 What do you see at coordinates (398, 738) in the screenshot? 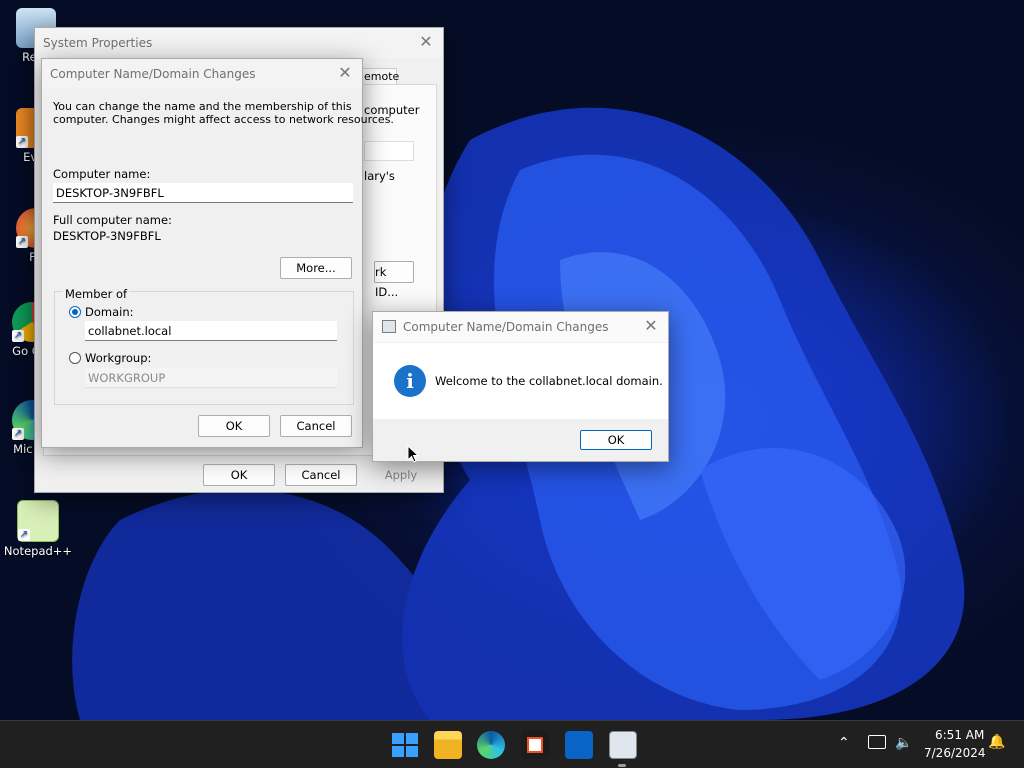
I see `windows-logo-icon` at bounding box center [398, 738].